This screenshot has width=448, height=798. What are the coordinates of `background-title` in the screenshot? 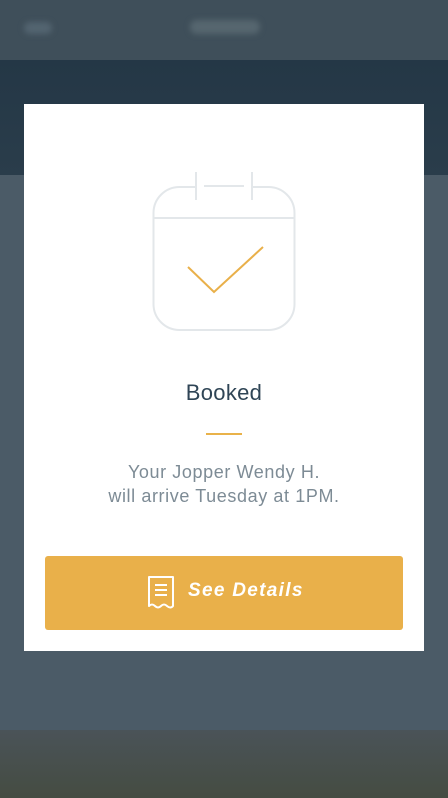 It's located at (225, 27).